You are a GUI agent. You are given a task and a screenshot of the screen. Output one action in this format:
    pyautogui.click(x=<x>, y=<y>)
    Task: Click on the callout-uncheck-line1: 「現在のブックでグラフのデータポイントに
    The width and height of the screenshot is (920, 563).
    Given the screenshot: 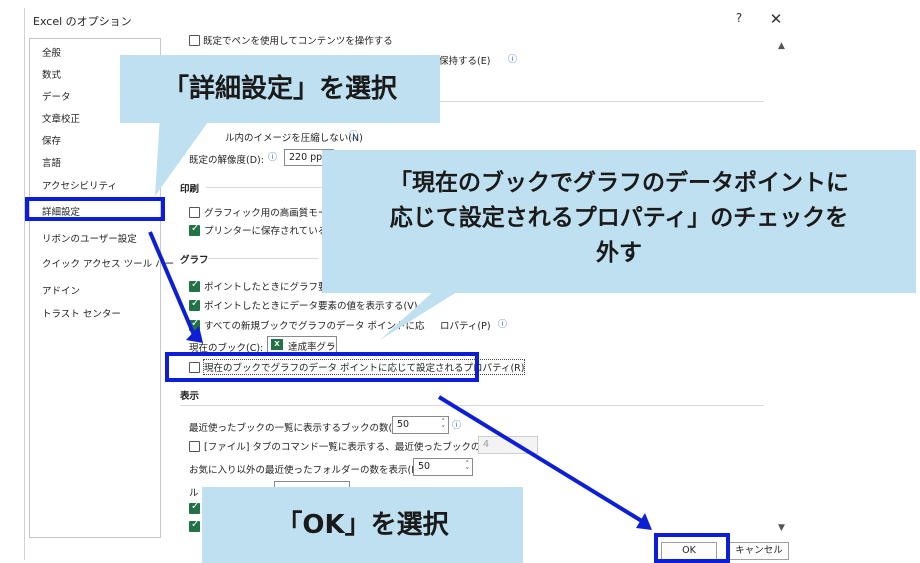 What is the action you would take?
    pyautogui.click(x=619, y=183)
    